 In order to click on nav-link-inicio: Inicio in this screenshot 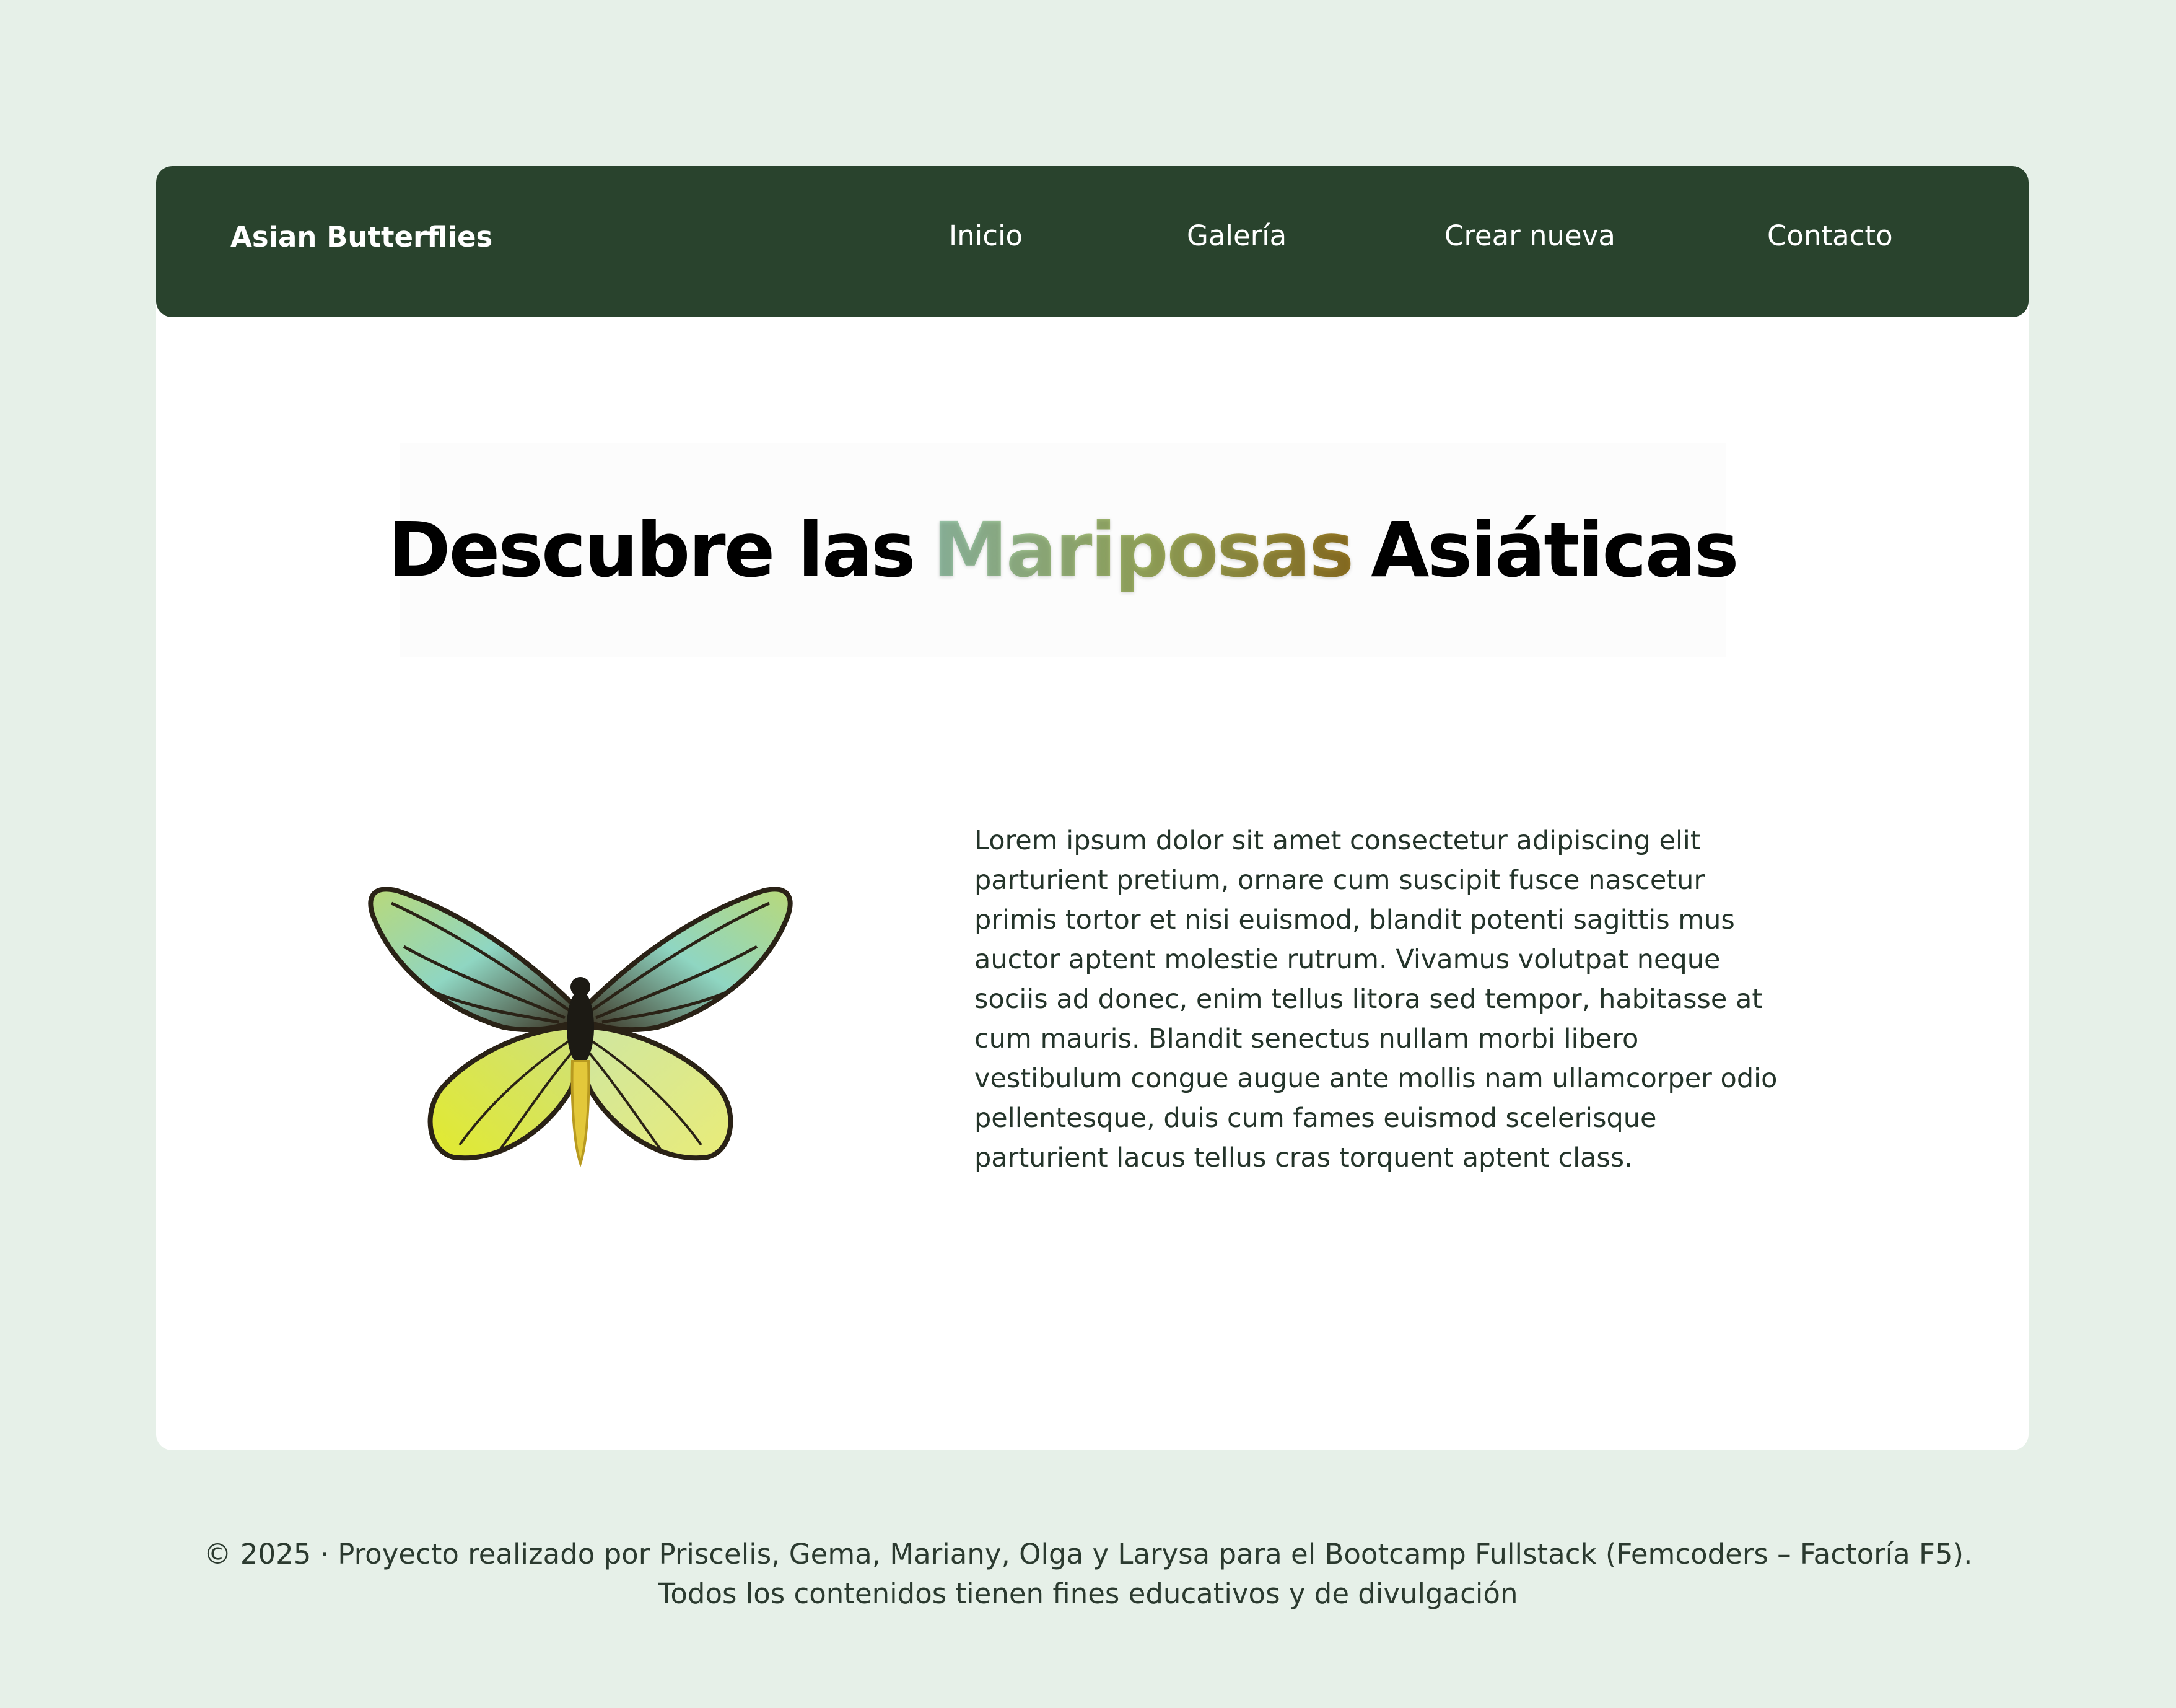, I will do `click(986, 236)`.